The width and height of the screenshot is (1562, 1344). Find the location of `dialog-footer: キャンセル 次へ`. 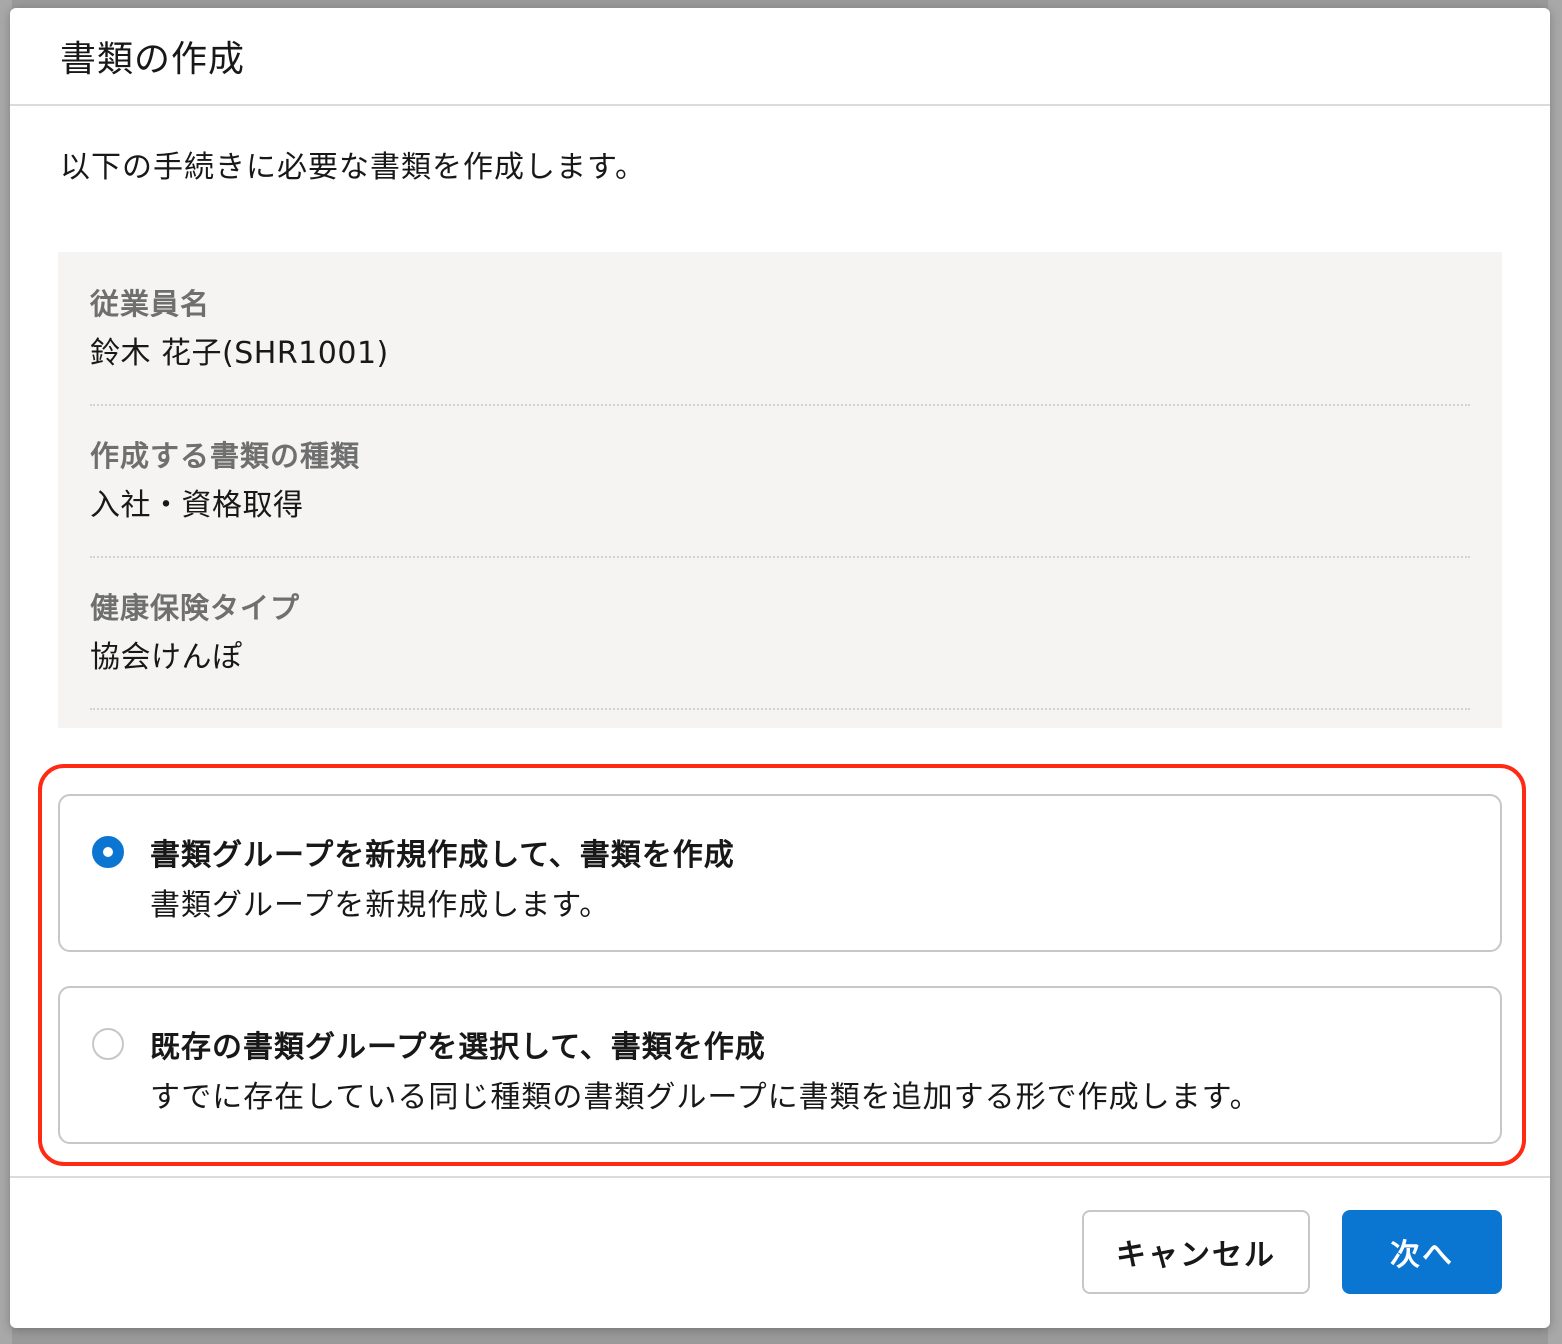

dialog-footer: キャンセル 次へ is located at coordinates (780, 1253).